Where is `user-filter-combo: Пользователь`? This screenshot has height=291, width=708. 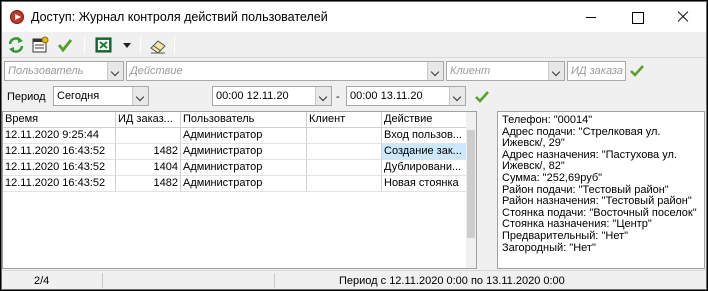 user-filter-combo: Пользователь is located at coordinates (64, 71).